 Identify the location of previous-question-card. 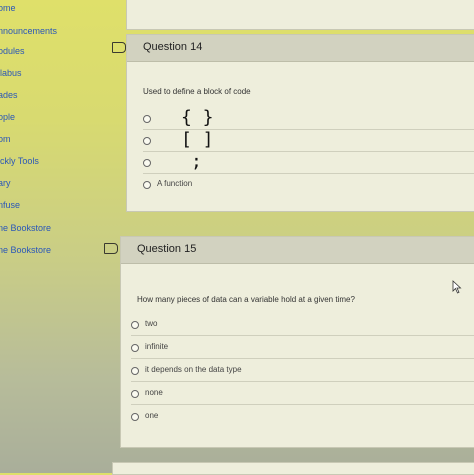
(300, 15).